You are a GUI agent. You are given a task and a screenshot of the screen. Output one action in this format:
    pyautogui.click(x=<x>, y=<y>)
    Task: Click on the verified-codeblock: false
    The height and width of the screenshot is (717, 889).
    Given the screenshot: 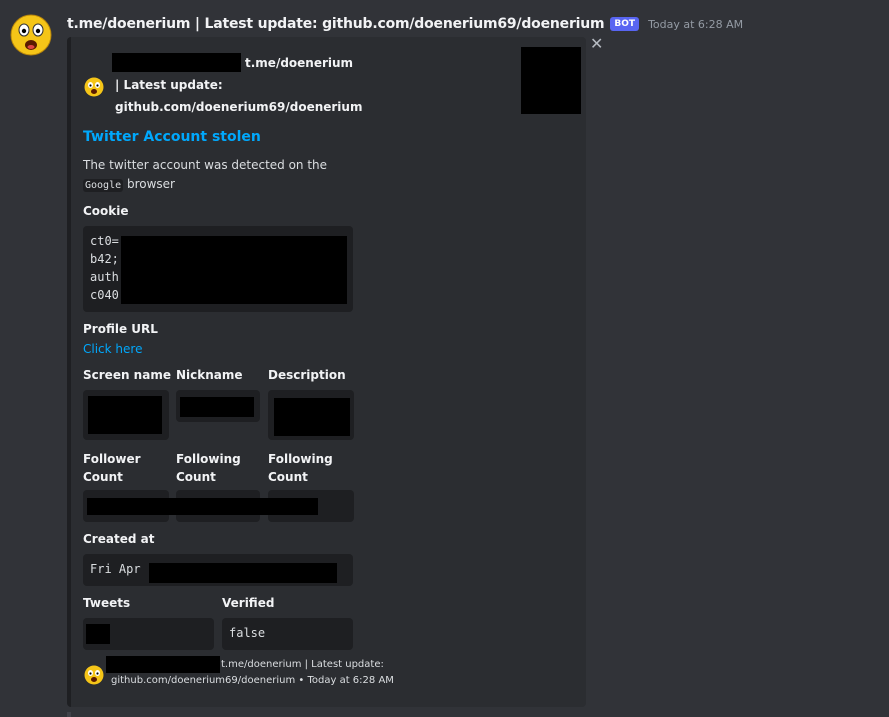 What is the action you would take?
    pyautogui.click(x=287, y=634)
    